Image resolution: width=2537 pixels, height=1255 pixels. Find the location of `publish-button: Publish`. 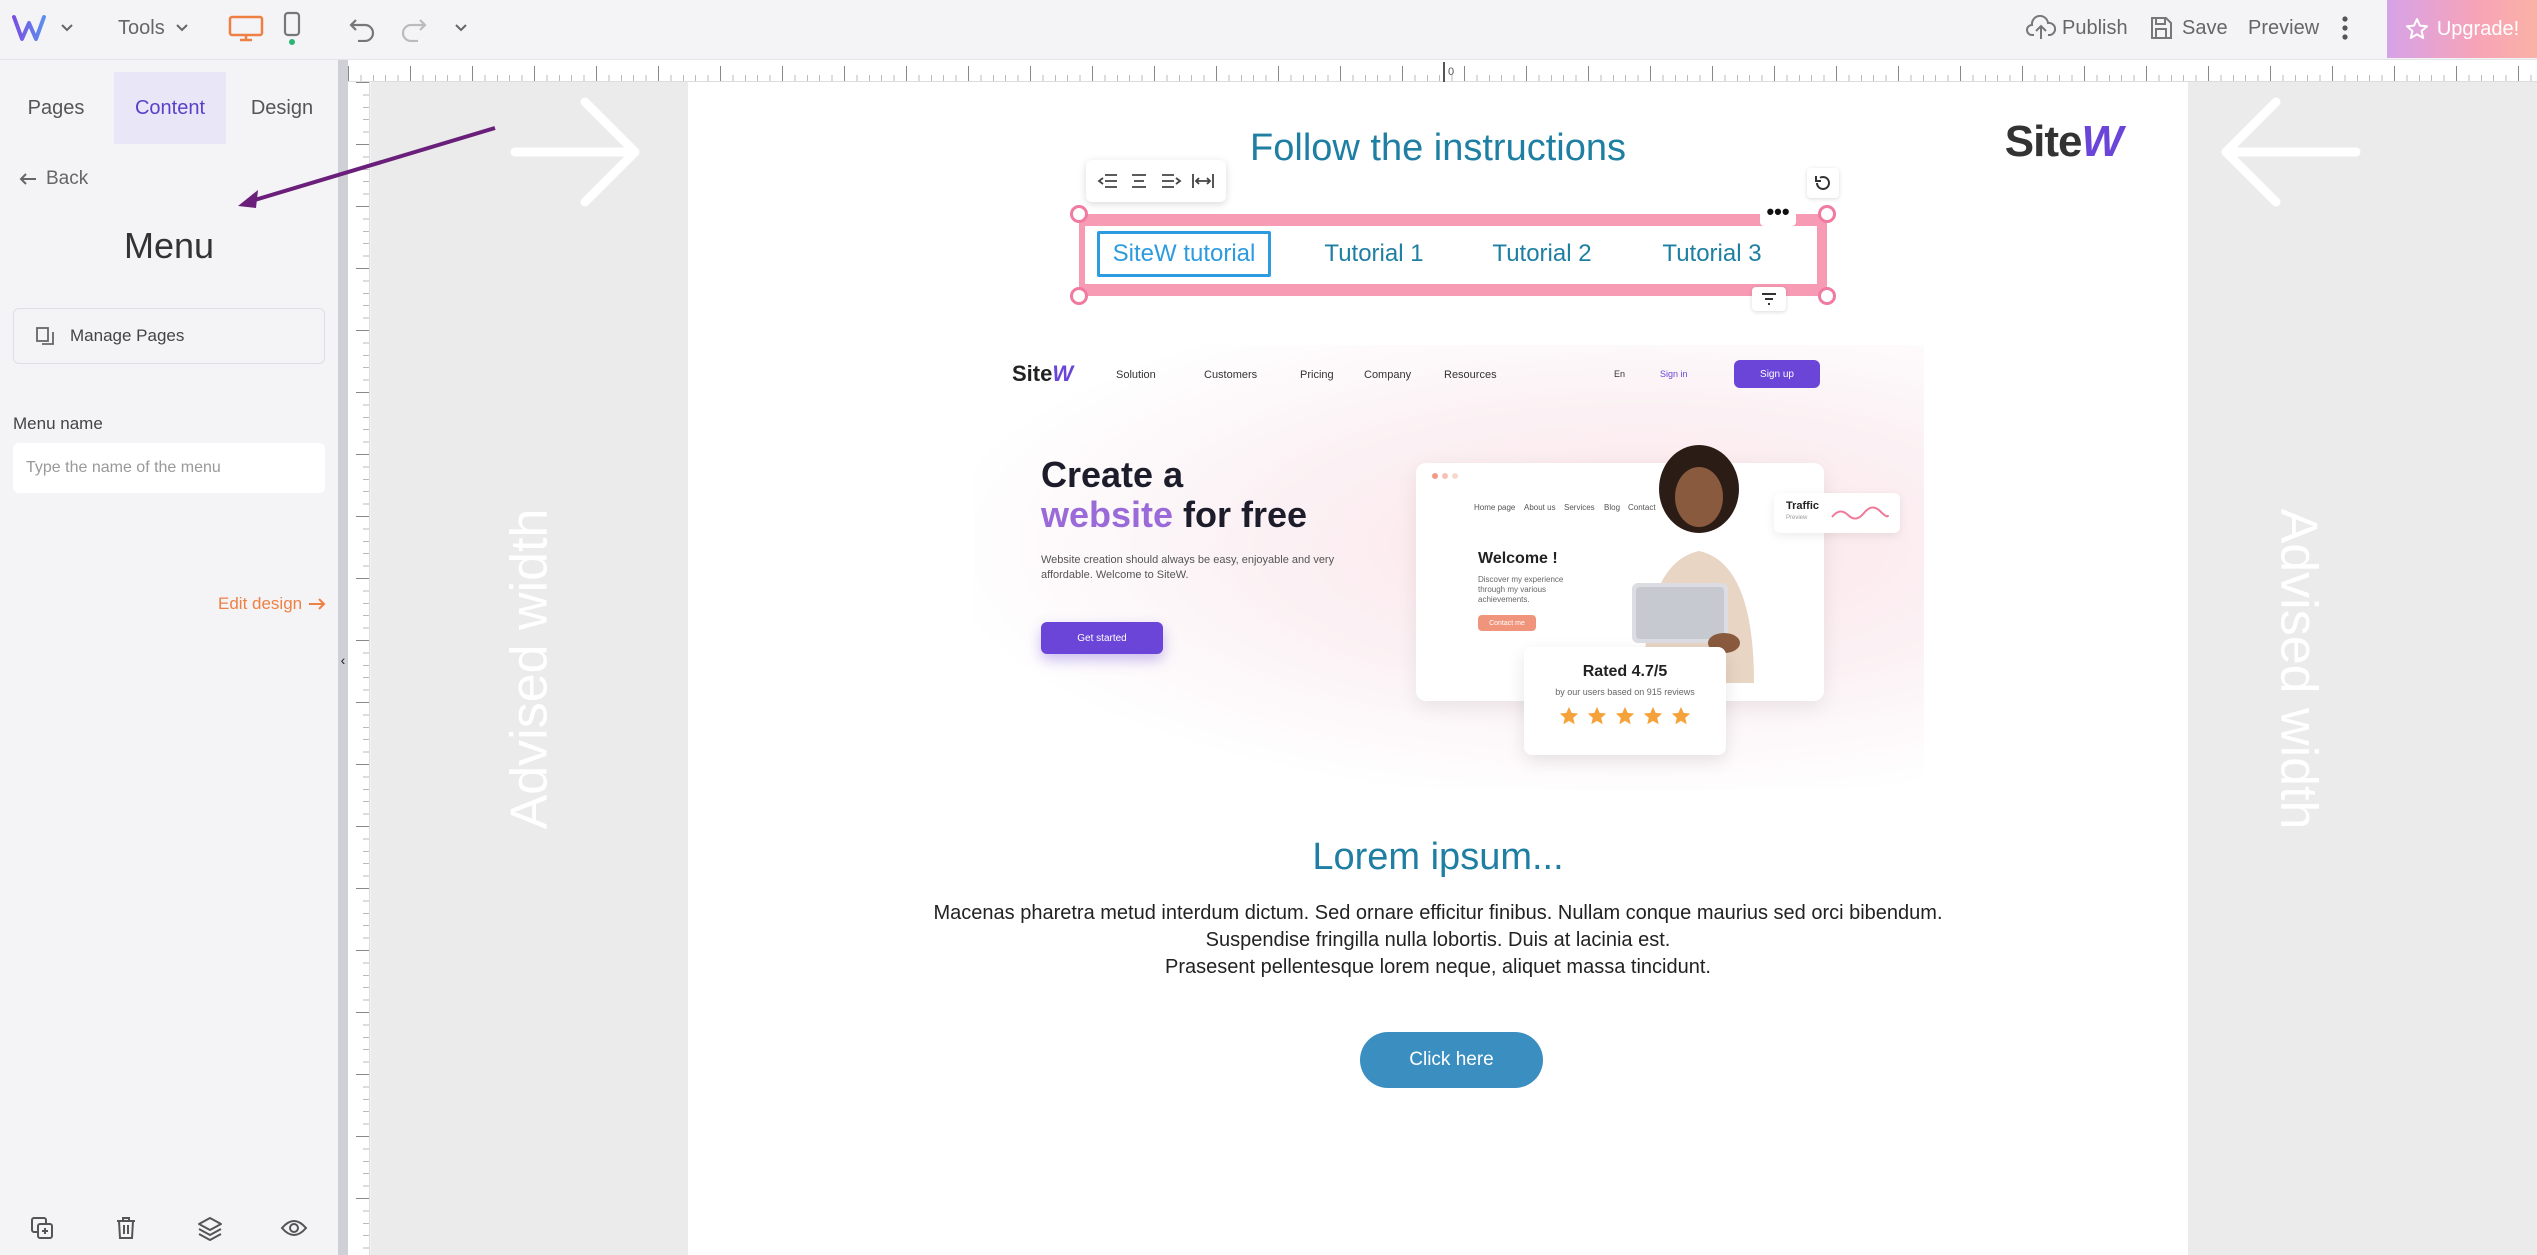

publish-button: Publish is located at coordinates (2077, 28).